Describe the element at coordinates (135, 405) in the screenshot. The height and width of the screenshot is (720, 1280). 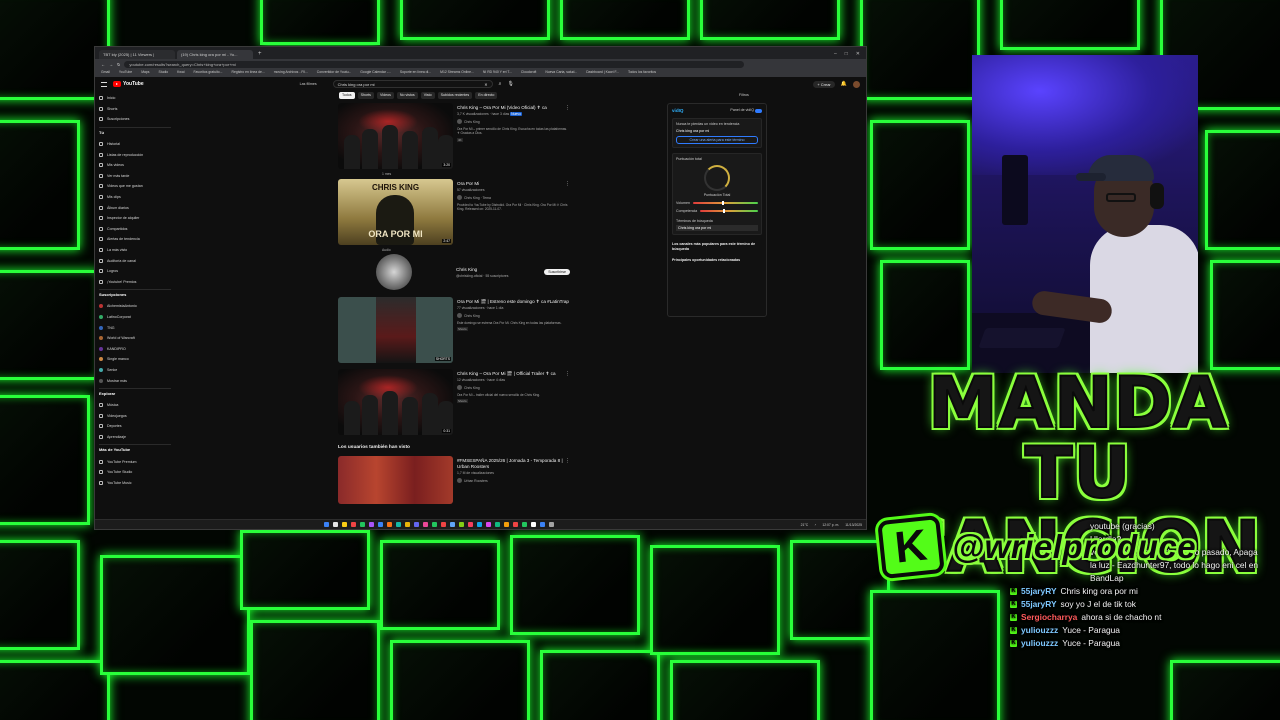
I see `sidebar-item: Música` at that location.